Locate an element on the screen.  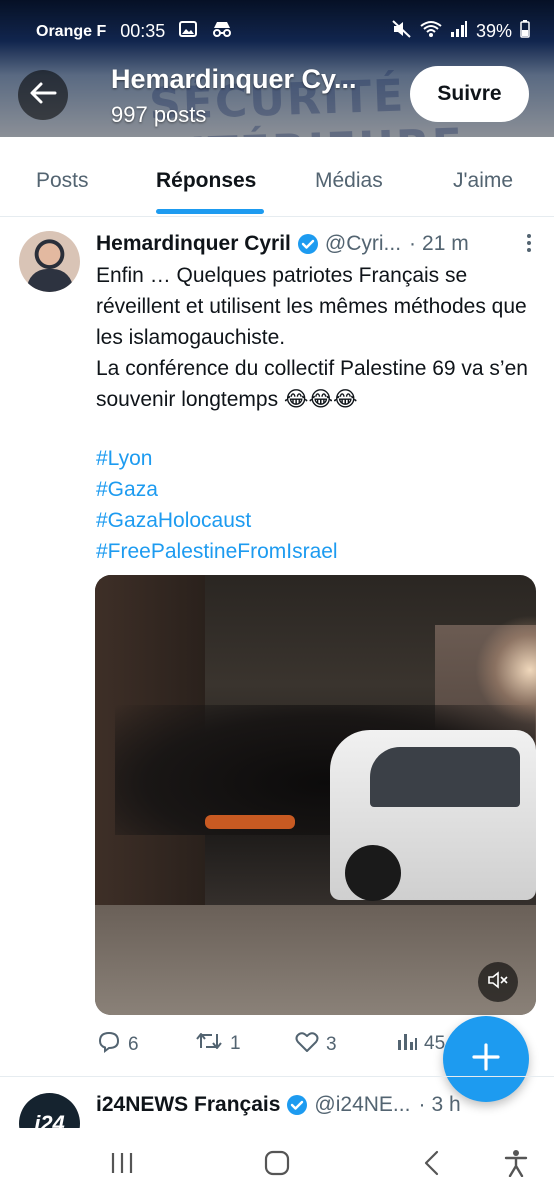
video-mute-button is located at coordinates (498, 982).